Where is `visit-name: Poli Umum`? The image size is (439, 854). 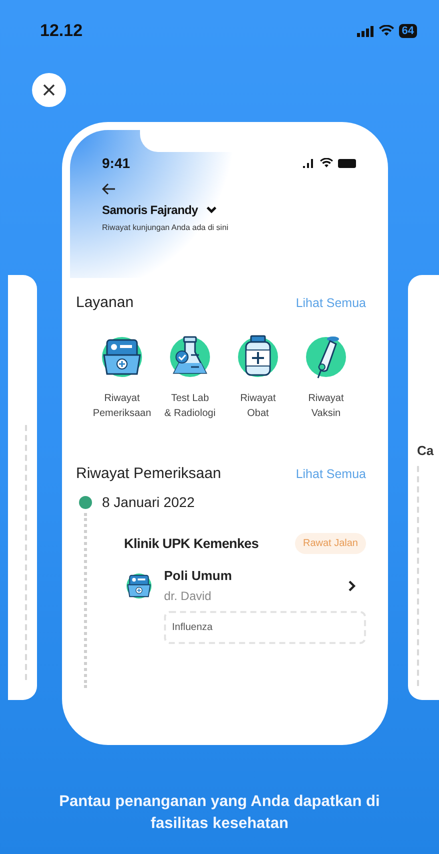 visit-name: Poli Umum is located at coordinates (198, 575).